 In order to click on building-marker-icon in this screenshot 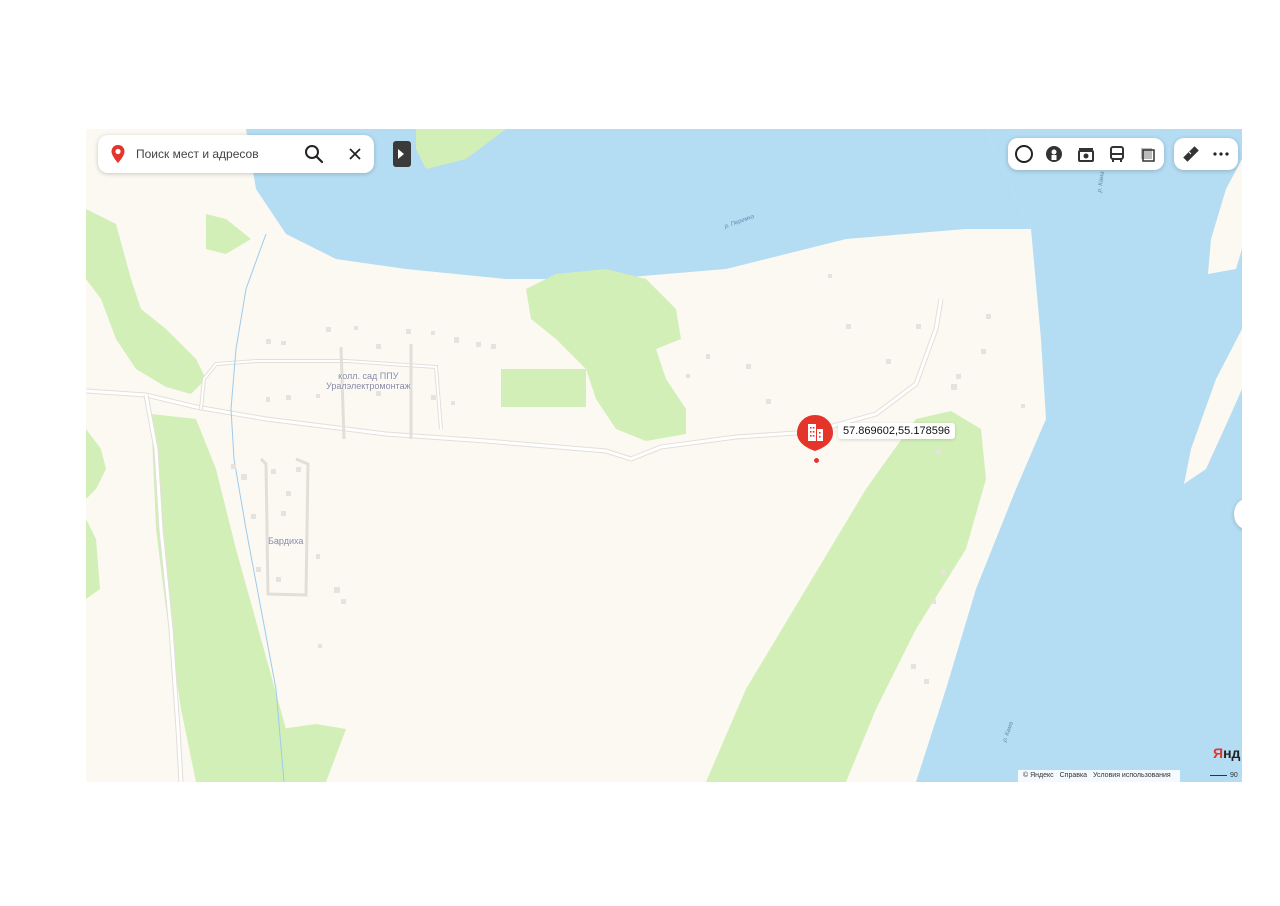, I will do `click(815, 433)`.